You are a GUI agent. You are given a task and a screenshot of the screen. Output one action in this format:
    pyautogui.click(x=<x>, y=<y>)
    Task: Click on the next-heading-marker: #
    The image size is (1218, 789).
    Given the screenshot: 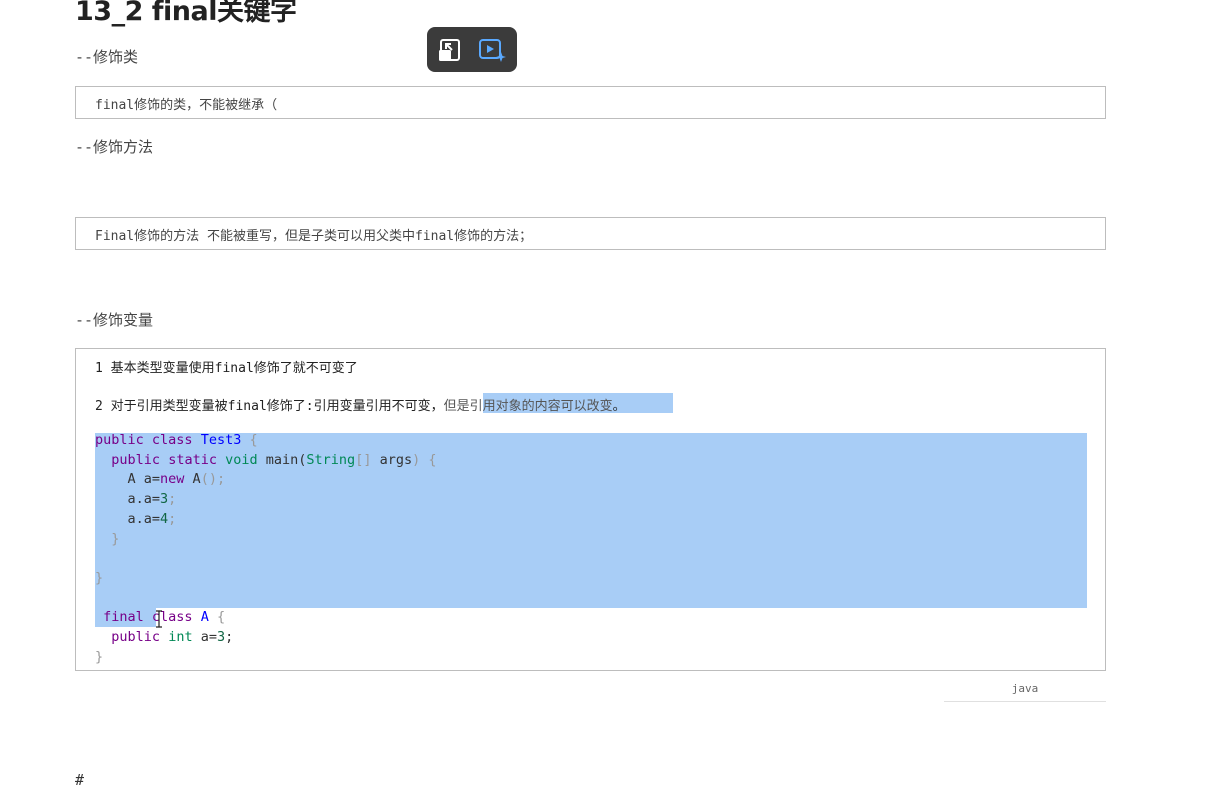 What is the action you would take?
    pyautogui.click(x=80, y=780)
    